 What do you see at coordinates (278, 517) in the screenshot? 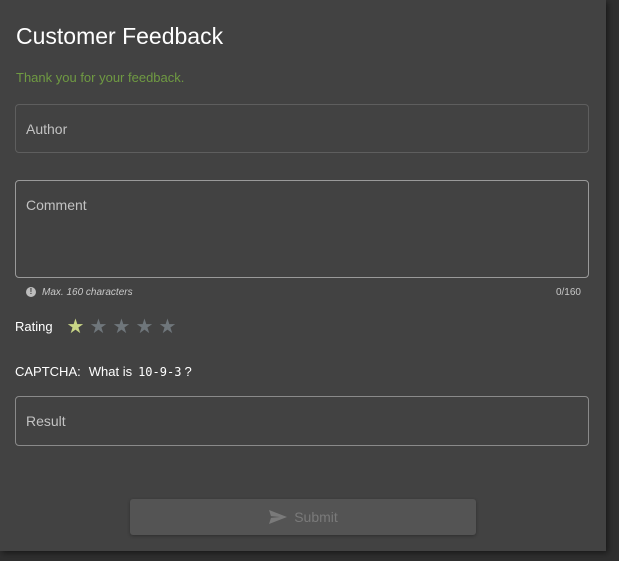
I see `send-icon` at bounding box center [278, 517].